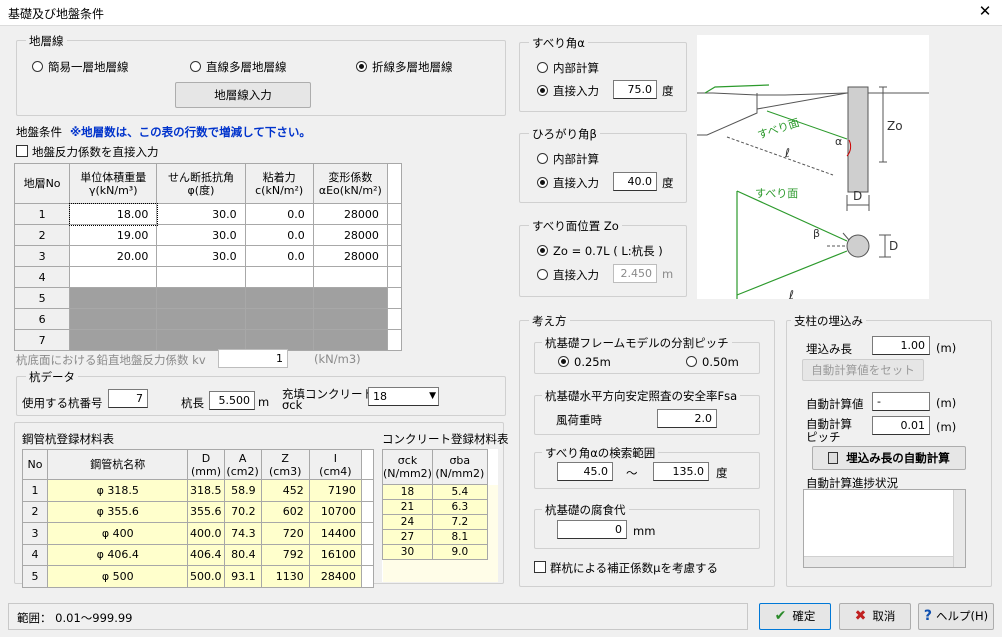 The image size is (1002, 637). Describe the element at coordinates (253, 358) in the screenshot. I see `kv-input: 1` at that location.